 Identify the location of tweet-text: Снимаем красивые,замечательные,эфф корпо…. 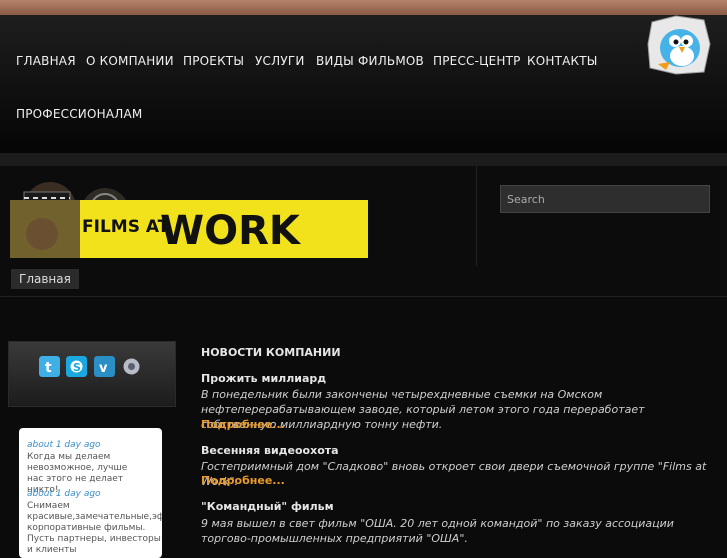
(94, 528).